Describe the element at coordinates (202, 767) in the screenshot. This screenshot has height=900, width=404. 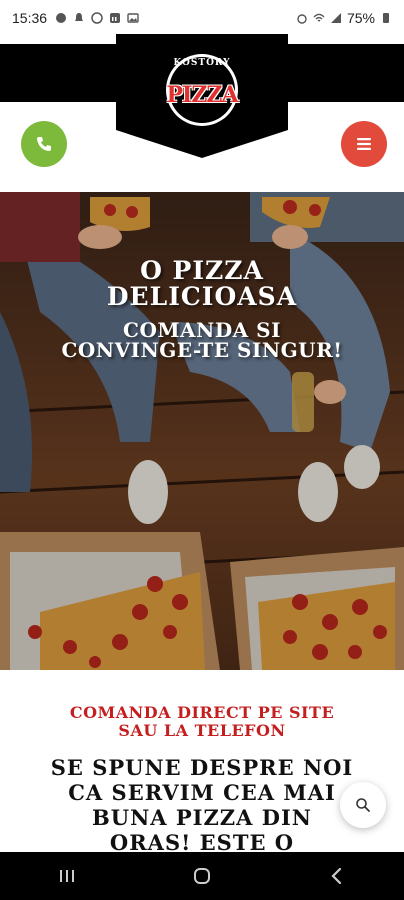
I see `about-text-line1: SE SPUNE DESPRE NOI` at that location.